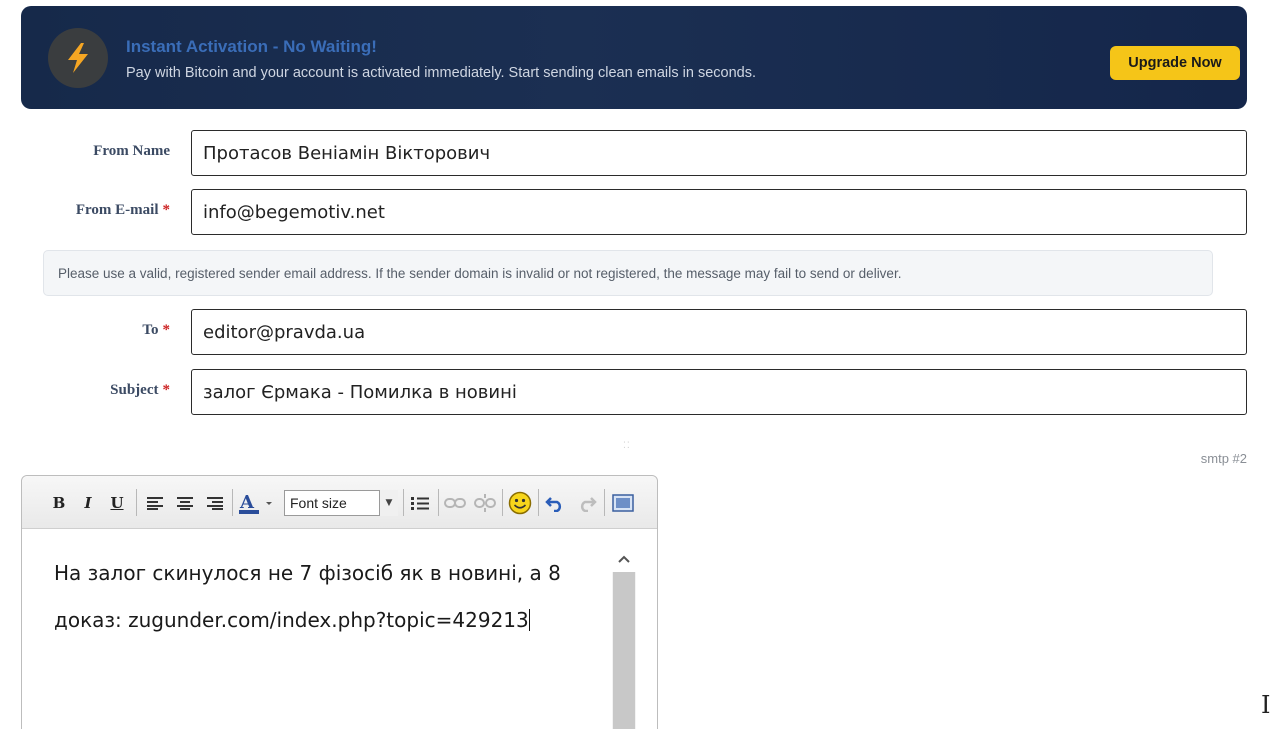 This screenshot has width=1280, height=729. I want to click on smtp-label: smtp #2, so click(1223, 458).